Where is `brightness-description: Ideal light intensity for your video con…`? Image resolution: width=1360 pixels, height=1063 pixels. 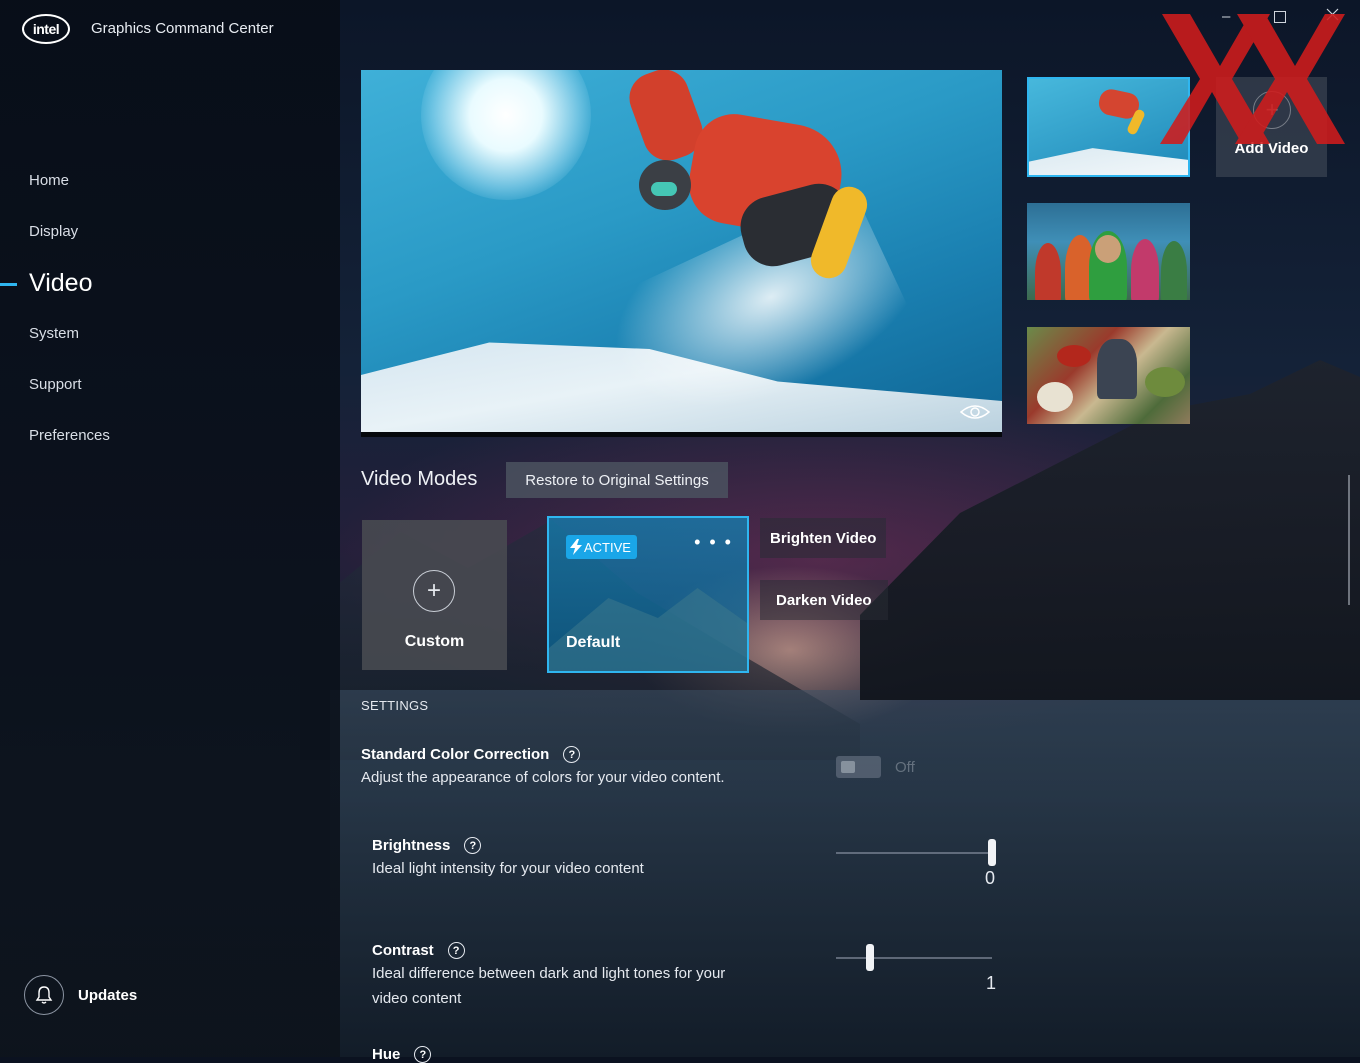
brightness-description: Ideal light intensity for your video con… is located at coordinates (508, 868).